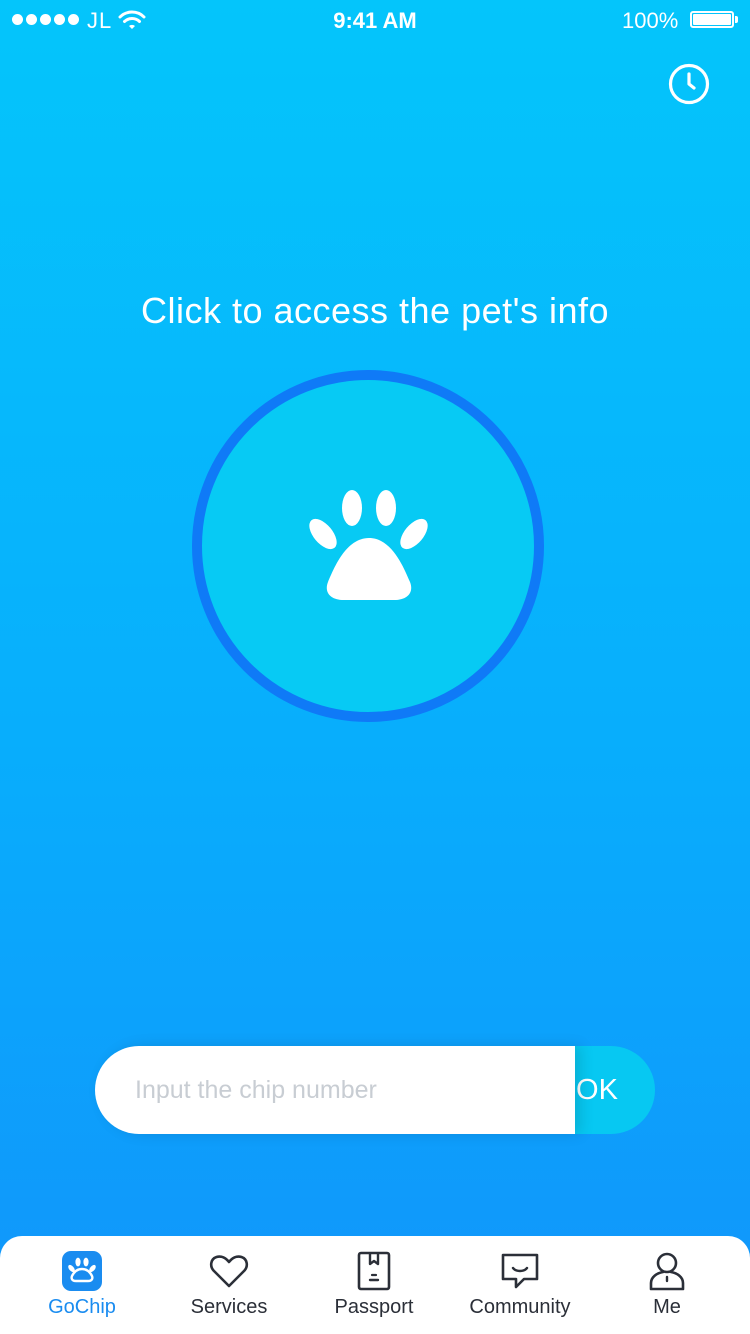 The width and height of the screenshot is (750, 1334). I want to click on tab-label: GoChip, so click(82, 1307).